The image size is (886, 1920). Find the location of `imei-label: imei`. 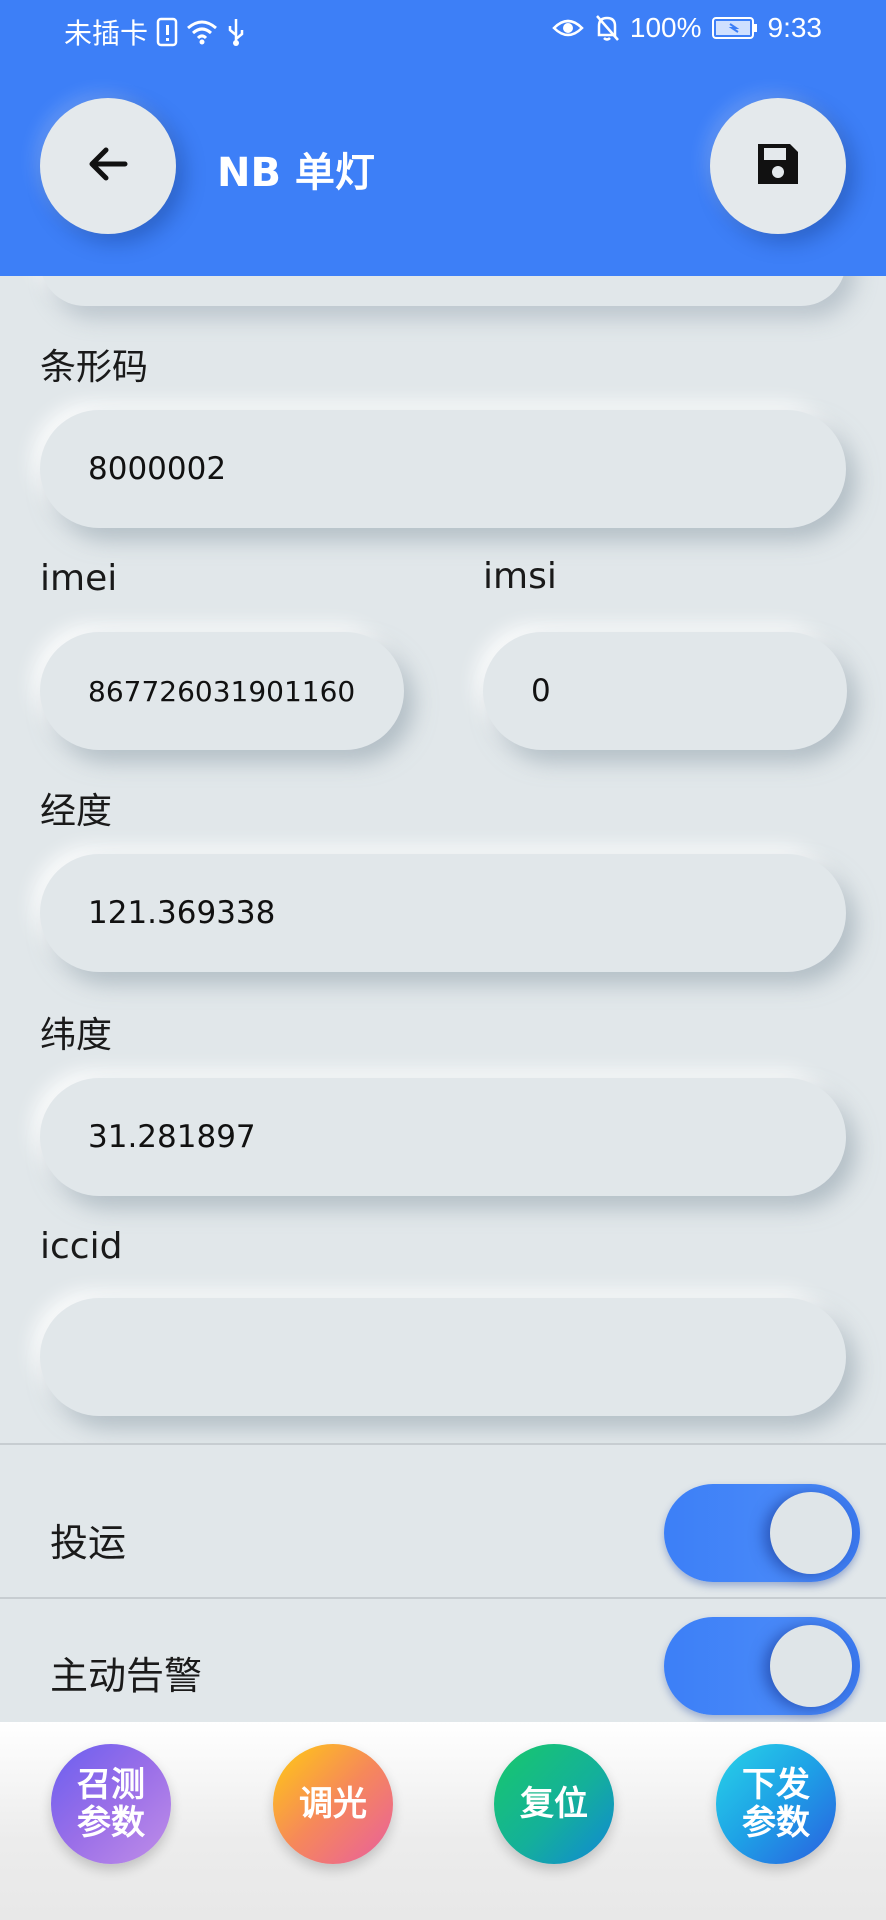

imei-label: imei is located at coordinates (79, 578).